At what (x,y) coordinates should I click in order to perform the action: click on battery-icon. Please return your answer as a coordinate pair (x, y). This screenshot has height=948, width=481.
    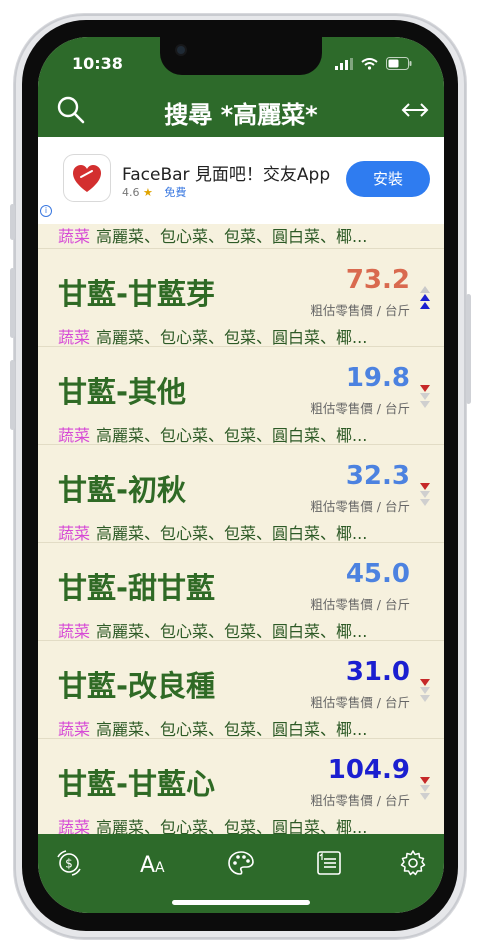
    Looking at the image, I should click on (399, 63).